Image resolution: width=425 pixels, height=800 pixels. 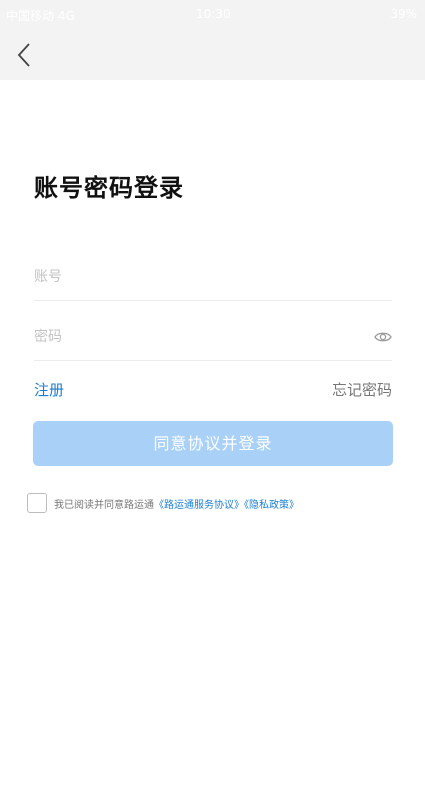 I want to click on account-field, so click(x=213, y=278).